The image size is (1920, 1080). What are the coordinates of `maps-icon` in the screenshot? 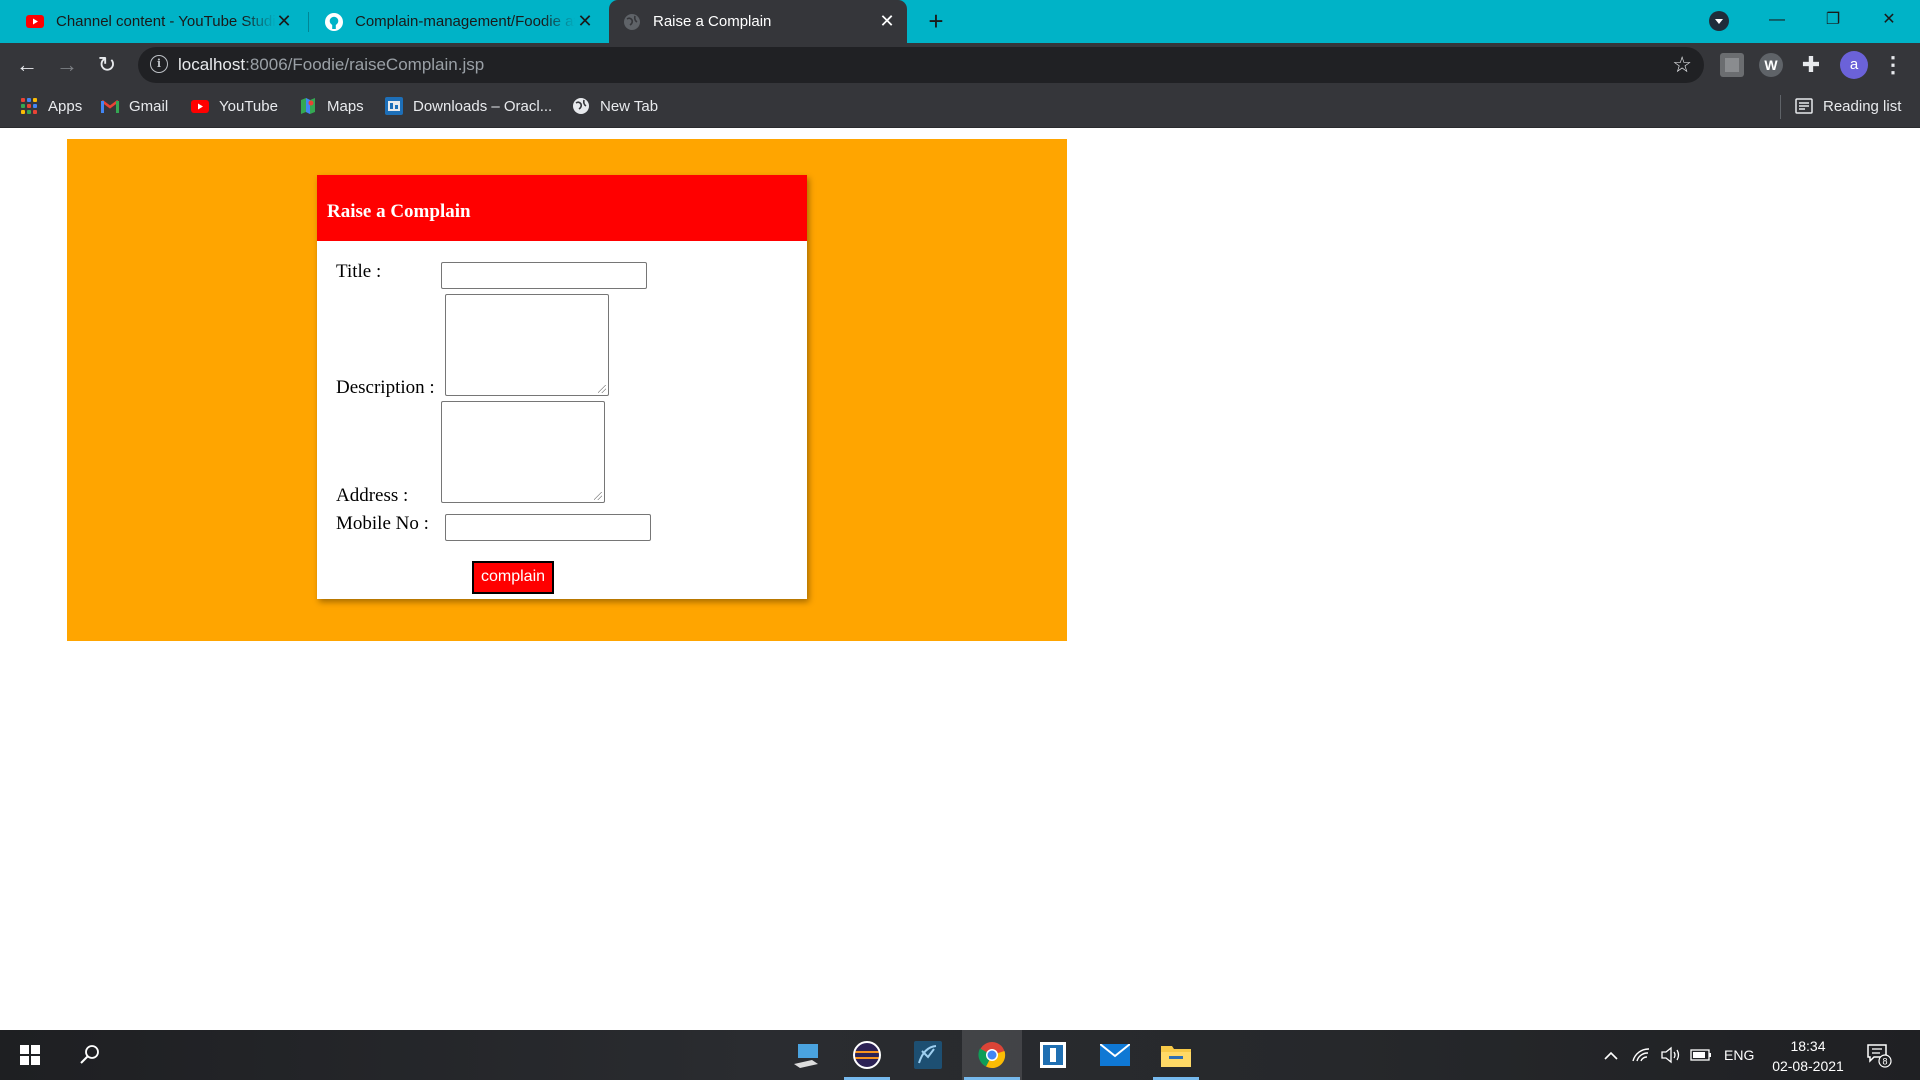 It's located at (308, 106).